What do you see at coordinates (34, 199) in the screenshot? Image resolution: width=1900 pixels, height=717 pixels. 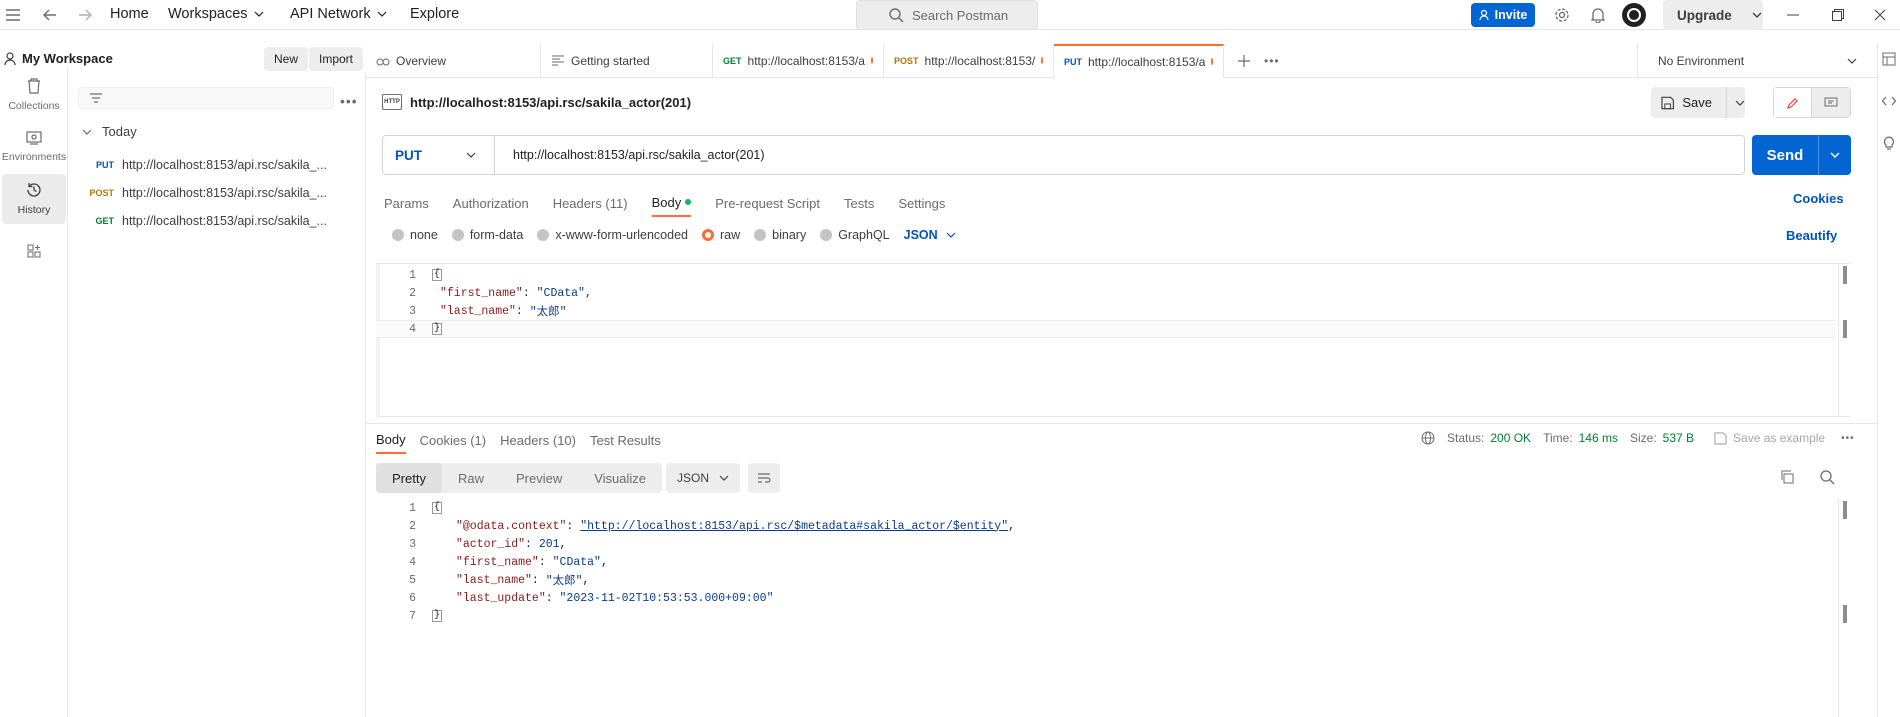 I see `rail-history: History` at bounding box center [34, 199].